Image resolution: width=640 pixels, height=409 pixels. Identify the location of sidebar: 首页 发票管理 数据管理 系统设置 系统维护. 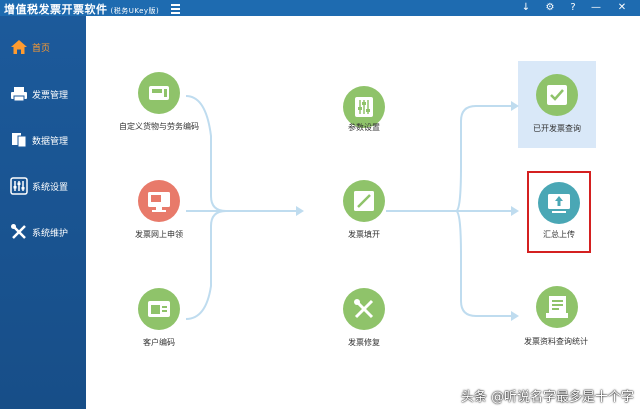
(43, 212).